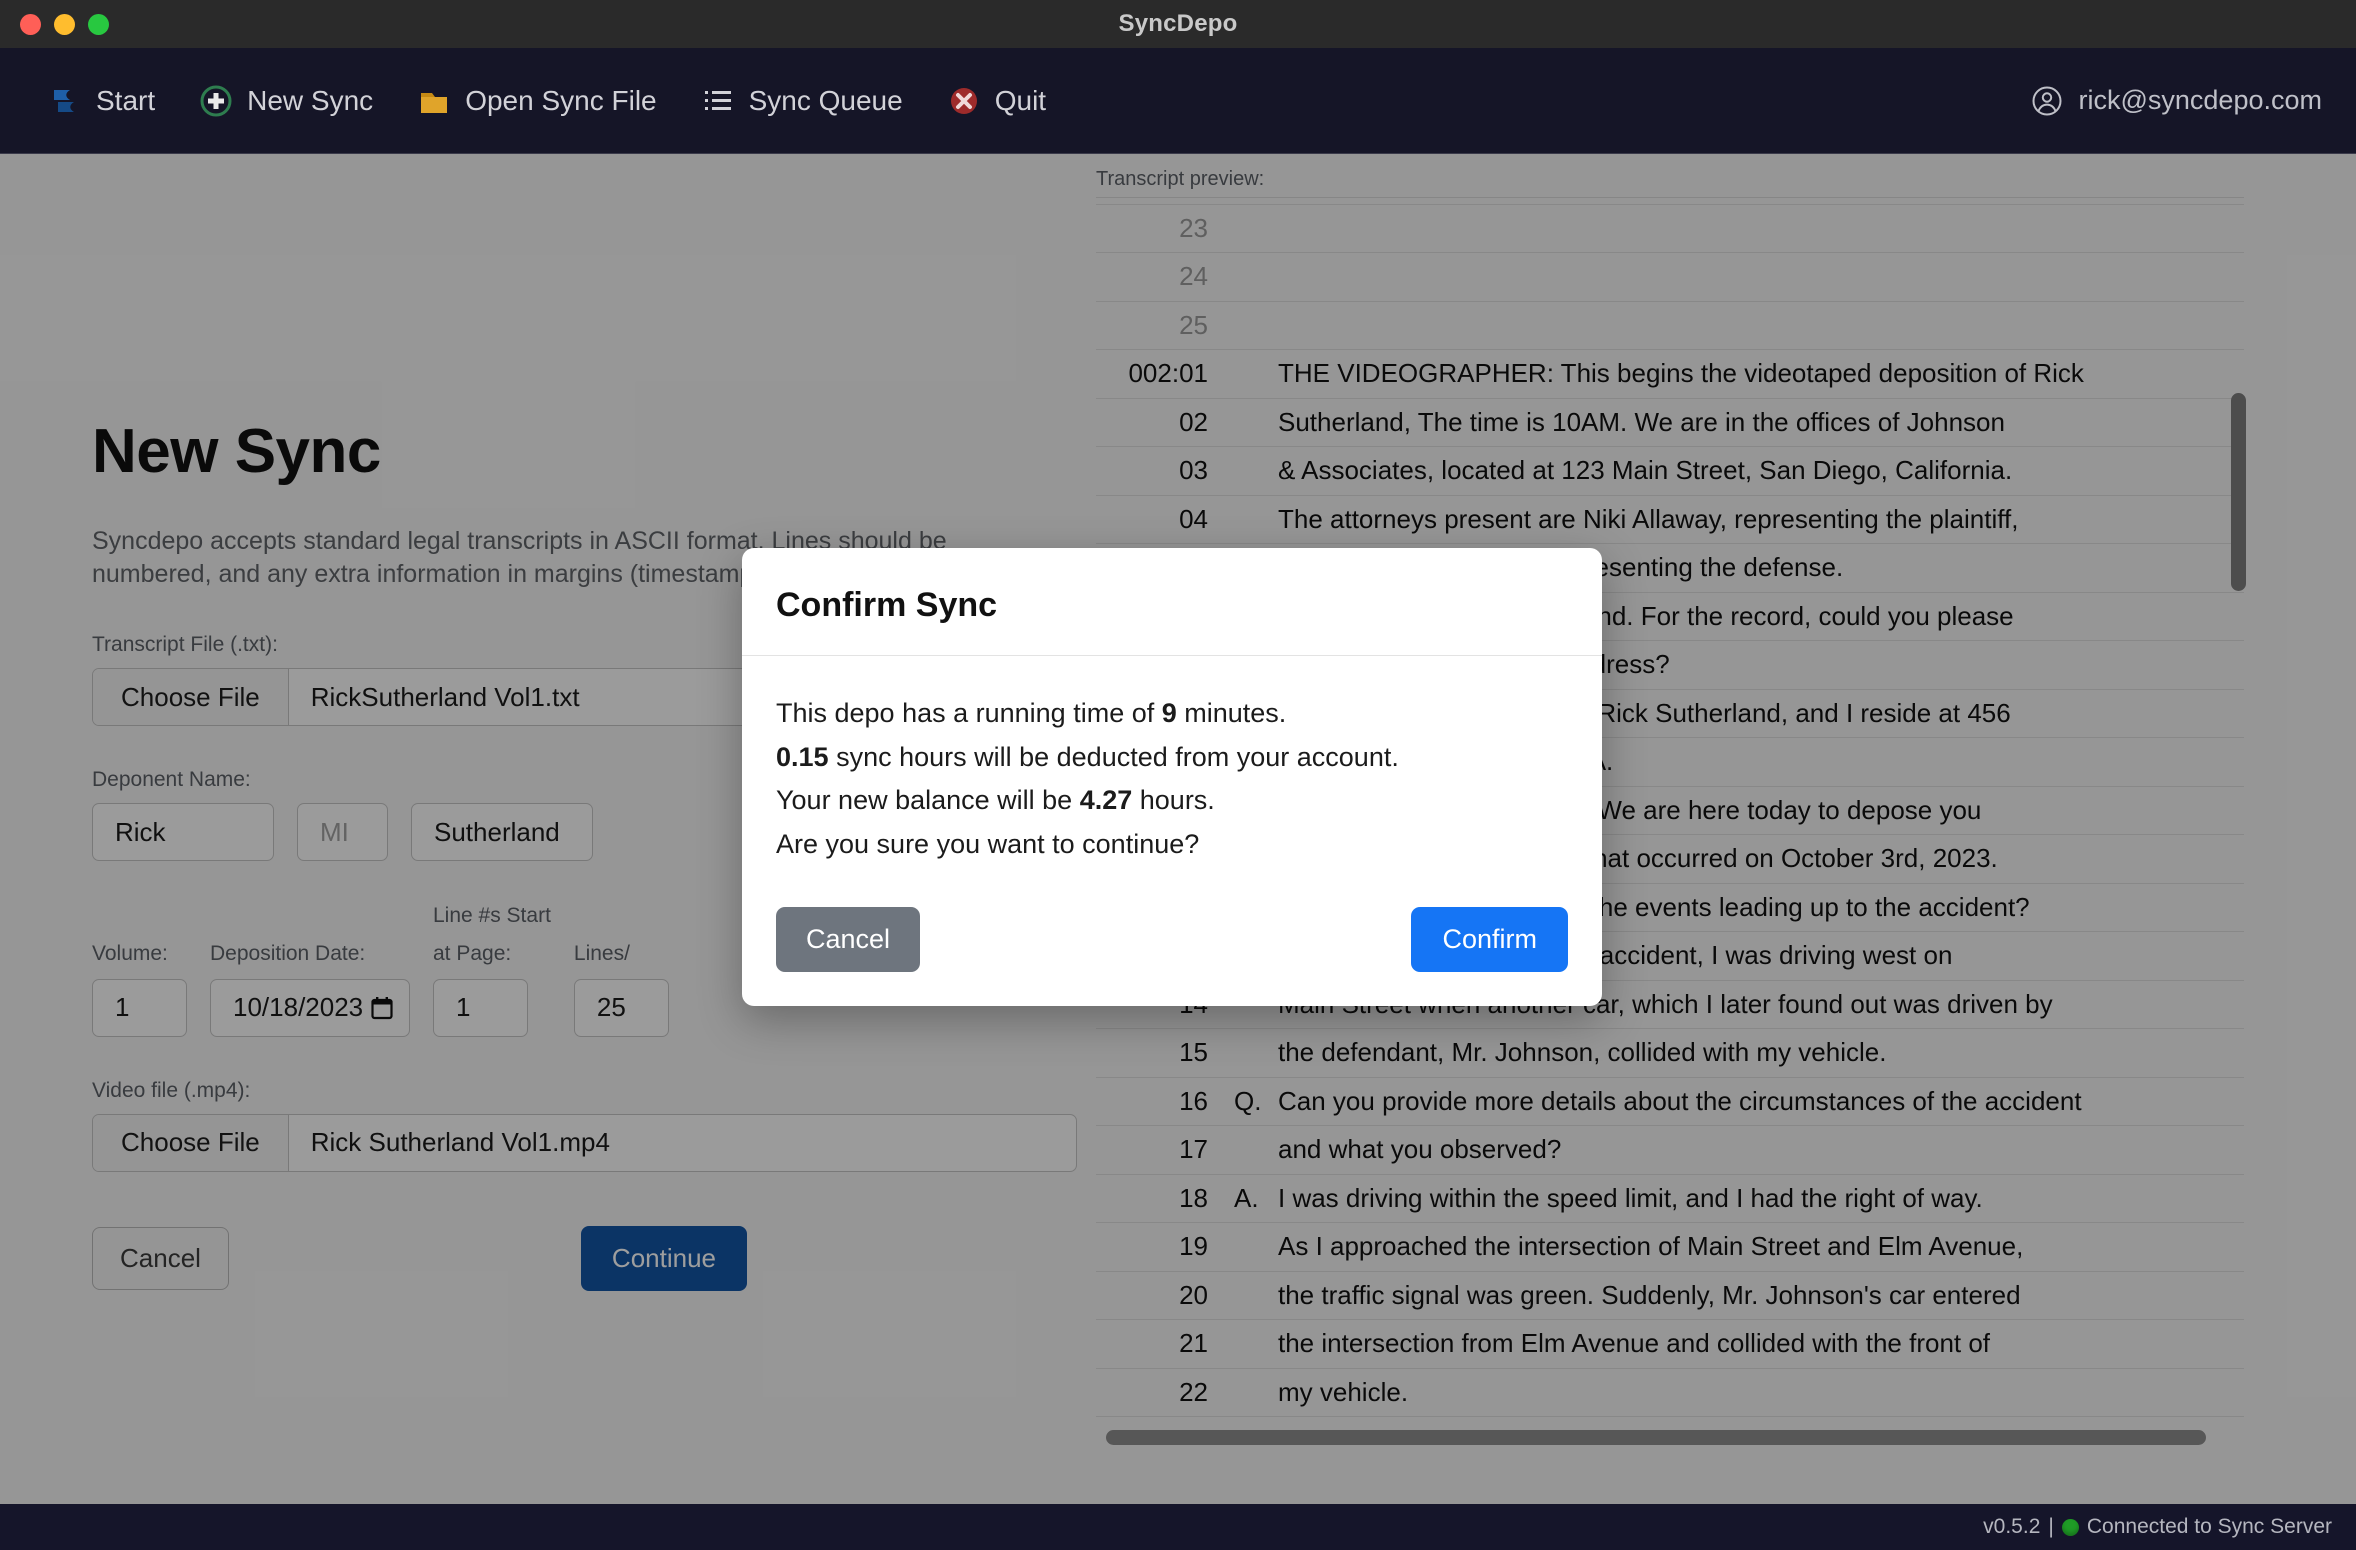 The width and height of the screenshot is (2356, 1550). Describe the element at coordinates (434, 101) in the screenshot. I see `folder-icon` at that location.